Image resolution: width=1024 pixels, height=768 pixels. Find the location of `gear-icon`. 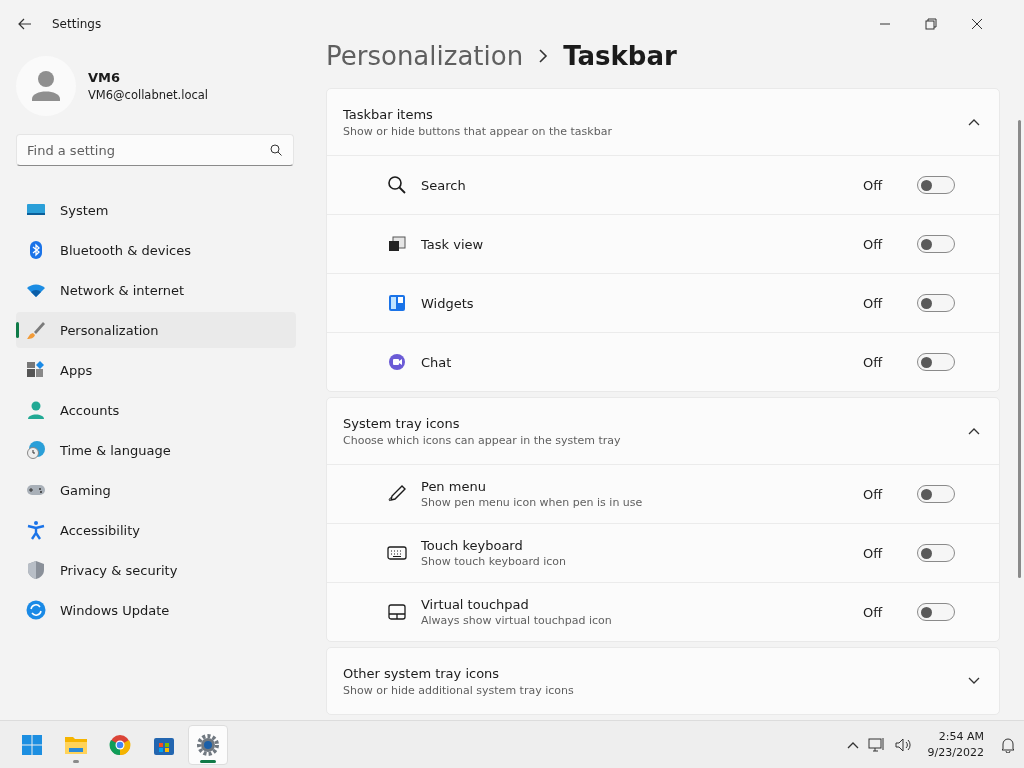

gear-icon is located at coordinates (208, 744).